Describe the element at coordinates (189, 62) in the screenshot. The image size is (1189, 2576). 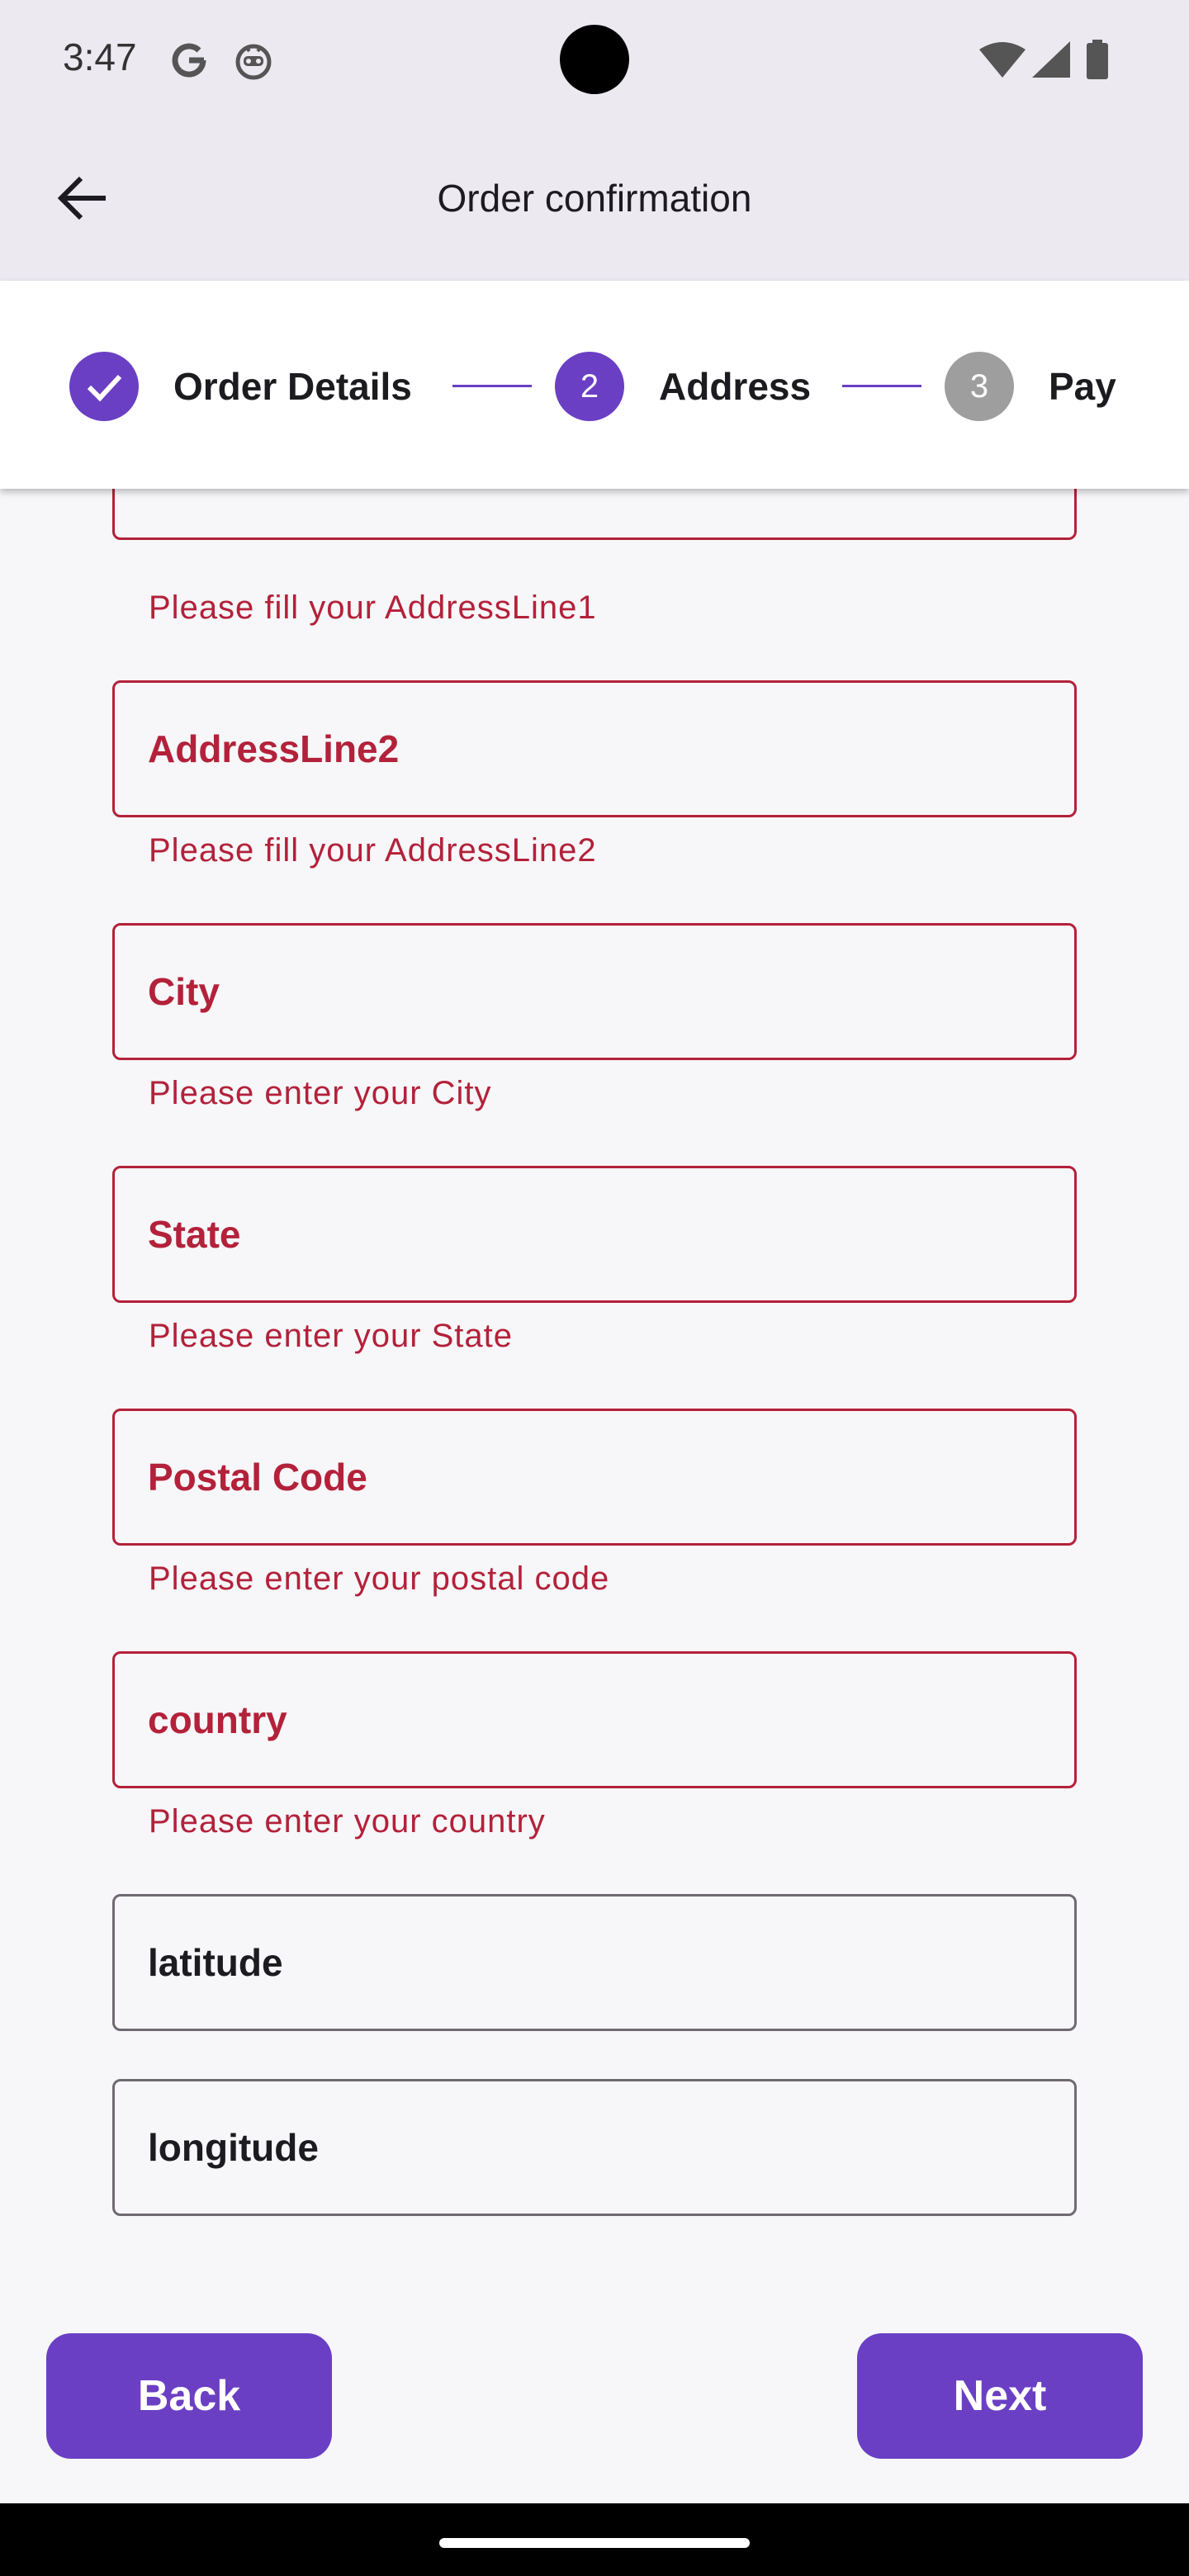
I see `google-icon` at that location.